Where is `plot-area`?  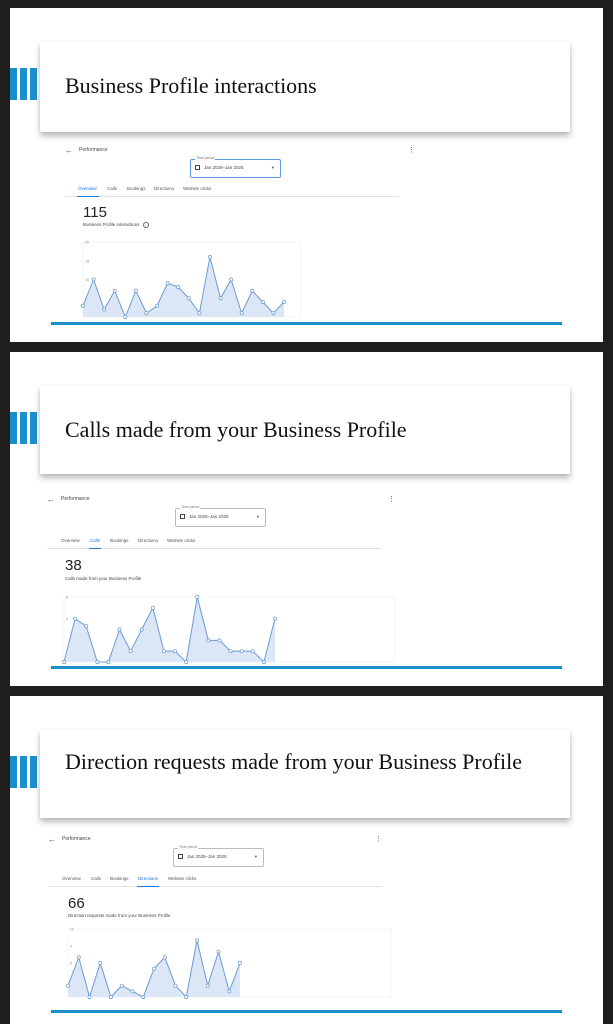 plot-area is located at coordinates (229, 963).